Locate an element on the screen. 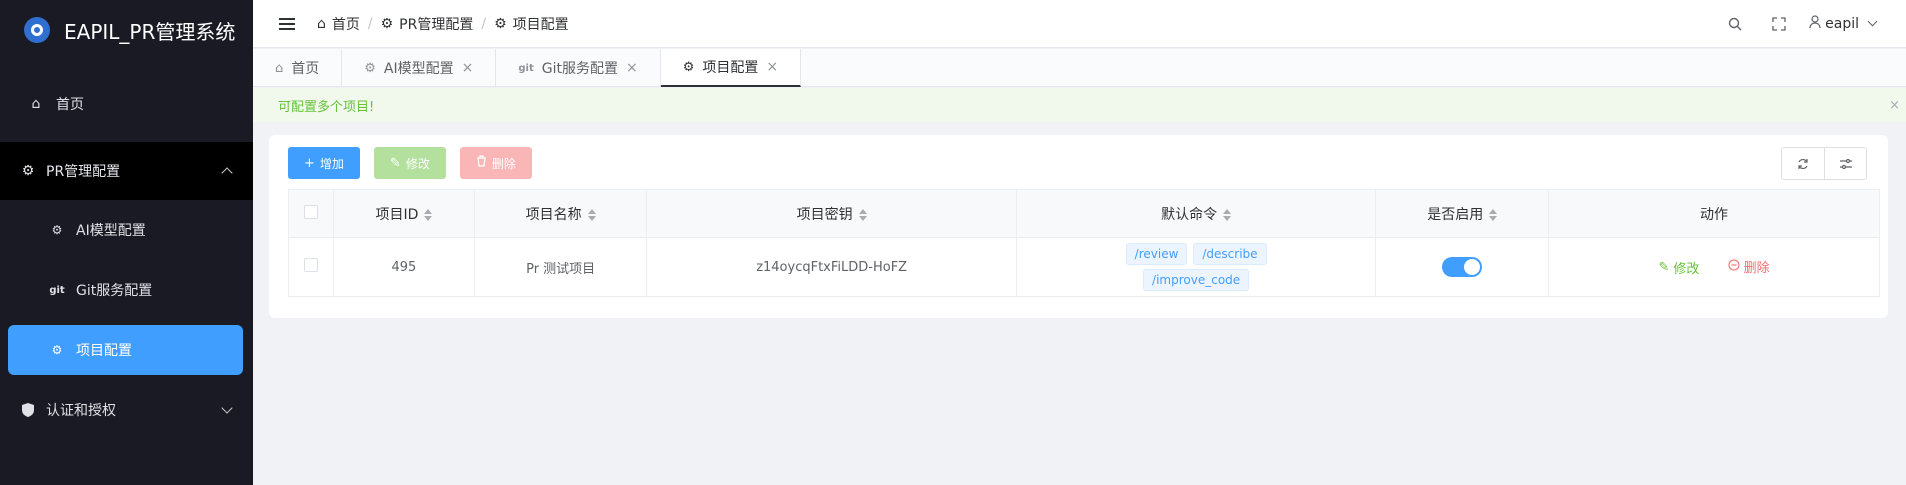 The image size is (1906, 485). tab-ai-model: ⚙ AI模型配置 × is located at coordinates (419, 68).